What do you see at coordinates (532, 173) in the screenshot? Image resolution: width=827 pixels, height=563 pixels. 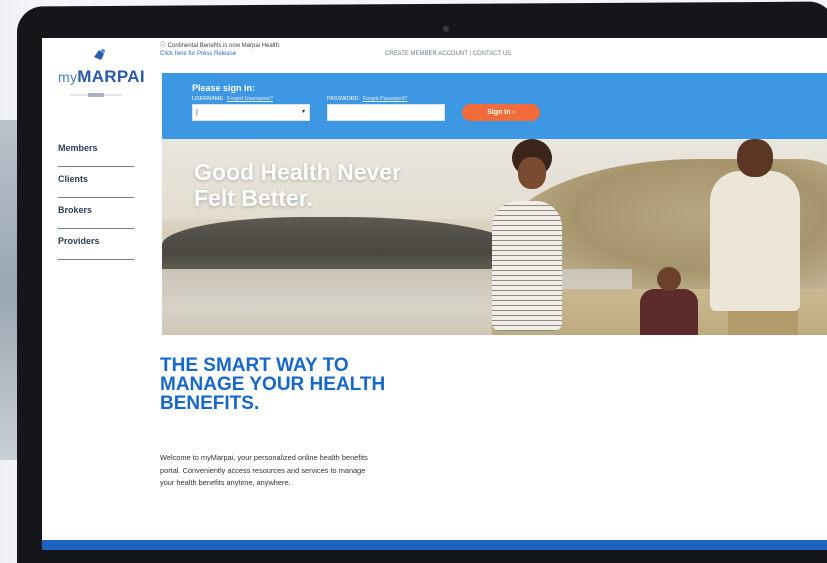 I see `hero-woman-face` at bounding box center [532, 173].